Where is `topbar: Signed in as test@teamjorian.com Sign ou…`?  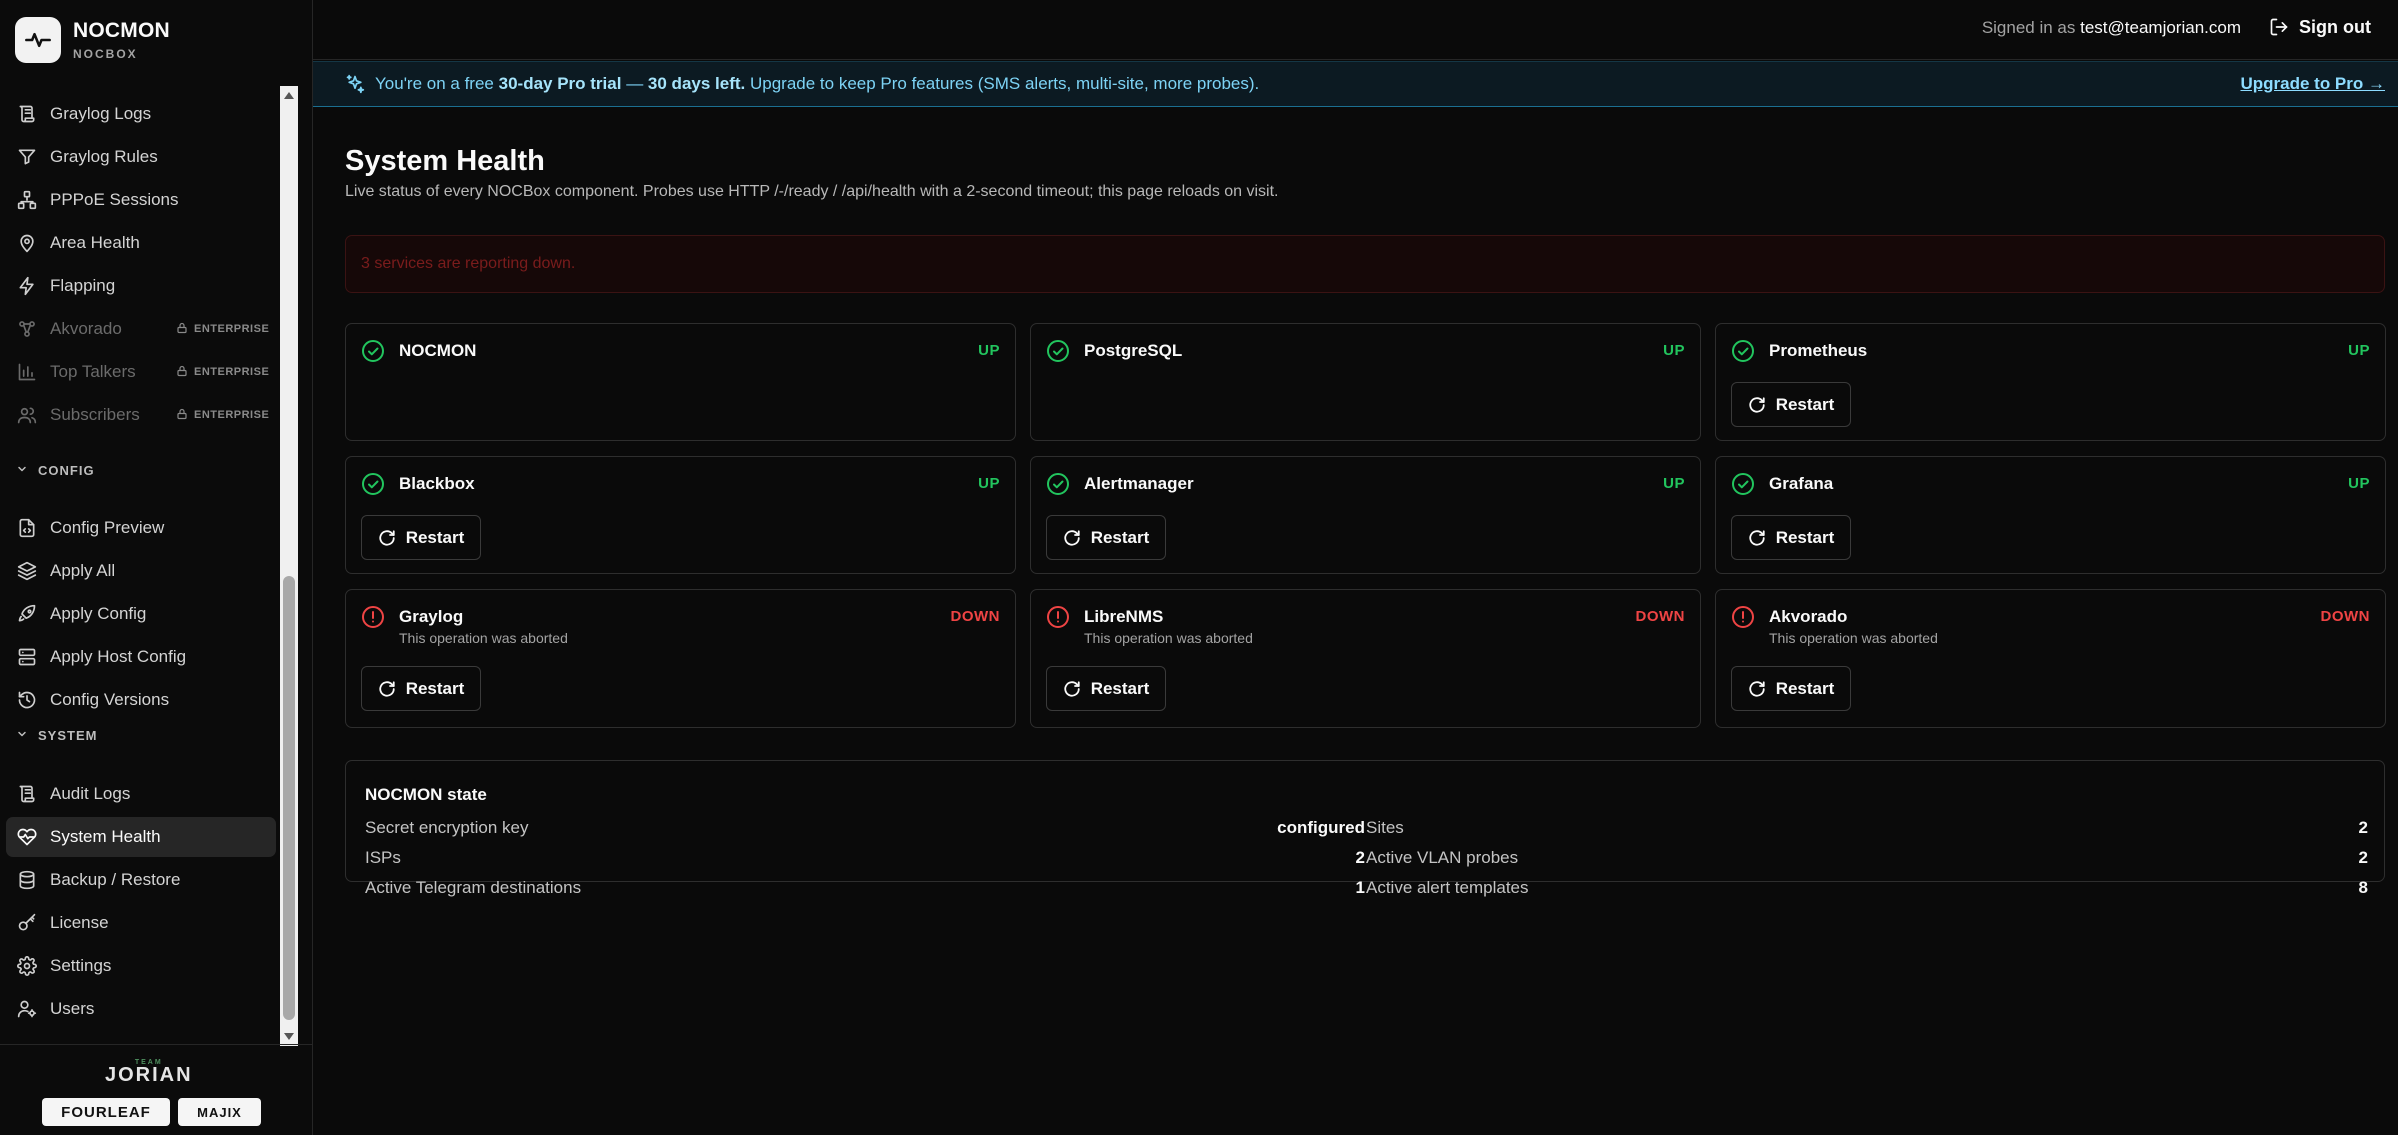
topbar: Signed in as test@teamjorian.com Sign ou… is located at coordinates (1355, 30).